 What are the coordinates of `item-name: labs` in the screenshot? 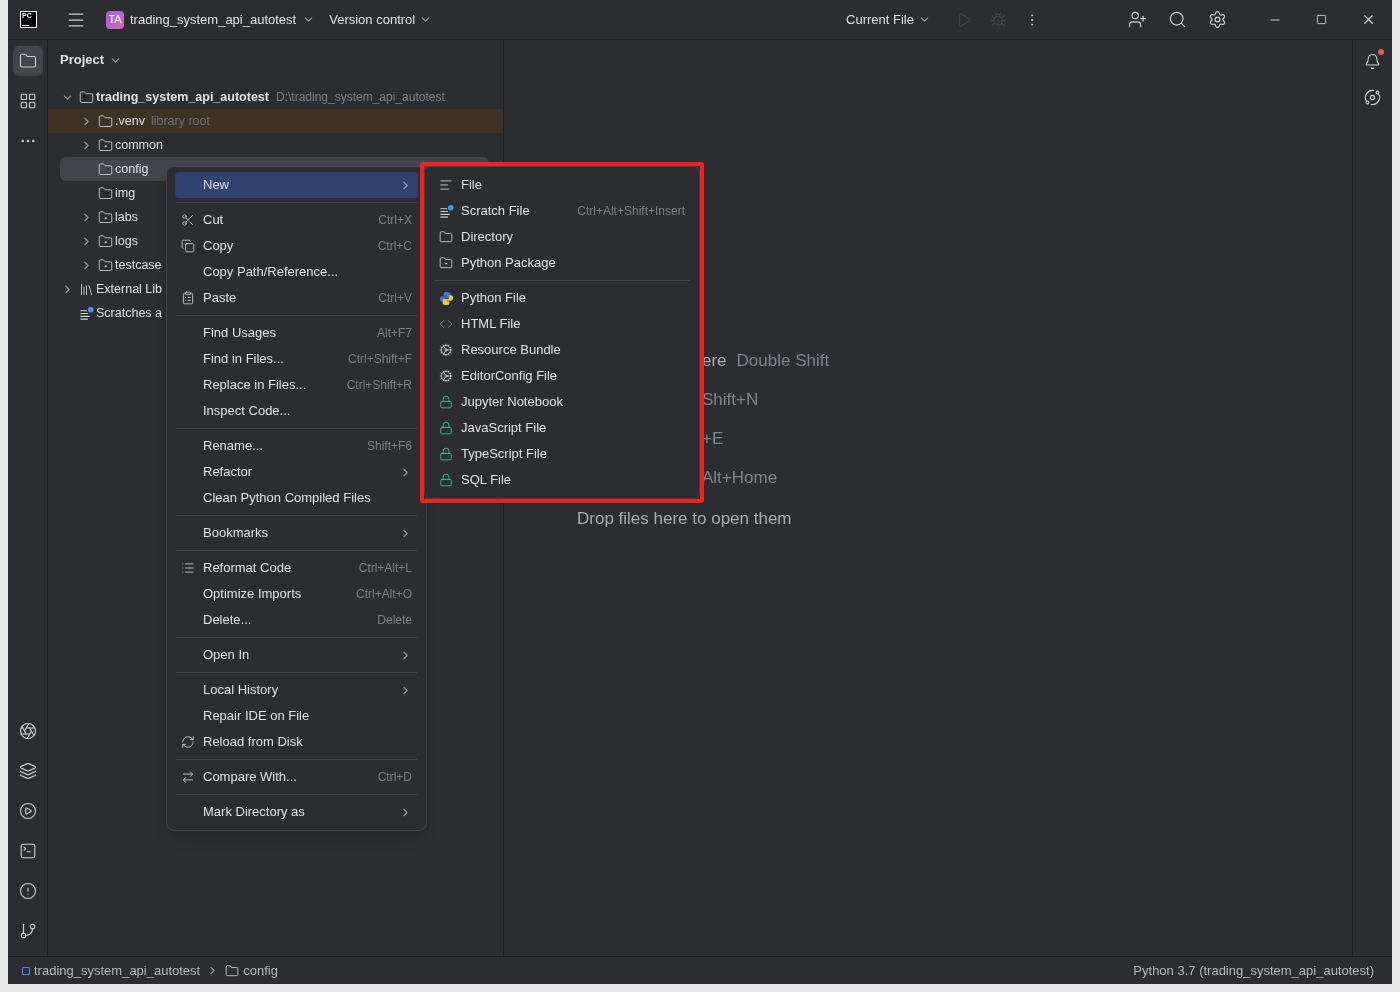 It's located at (126, 217).